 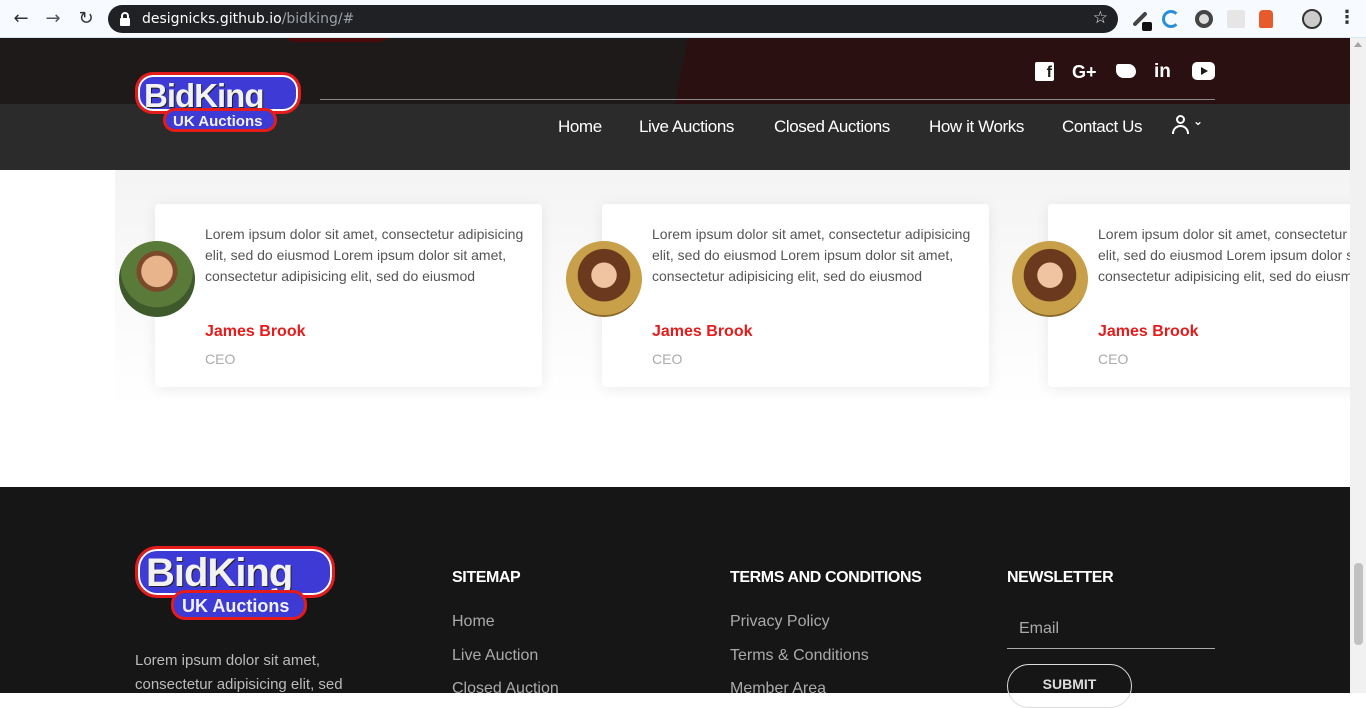 I want to click on user-icon, so click(x=1180, y=119).